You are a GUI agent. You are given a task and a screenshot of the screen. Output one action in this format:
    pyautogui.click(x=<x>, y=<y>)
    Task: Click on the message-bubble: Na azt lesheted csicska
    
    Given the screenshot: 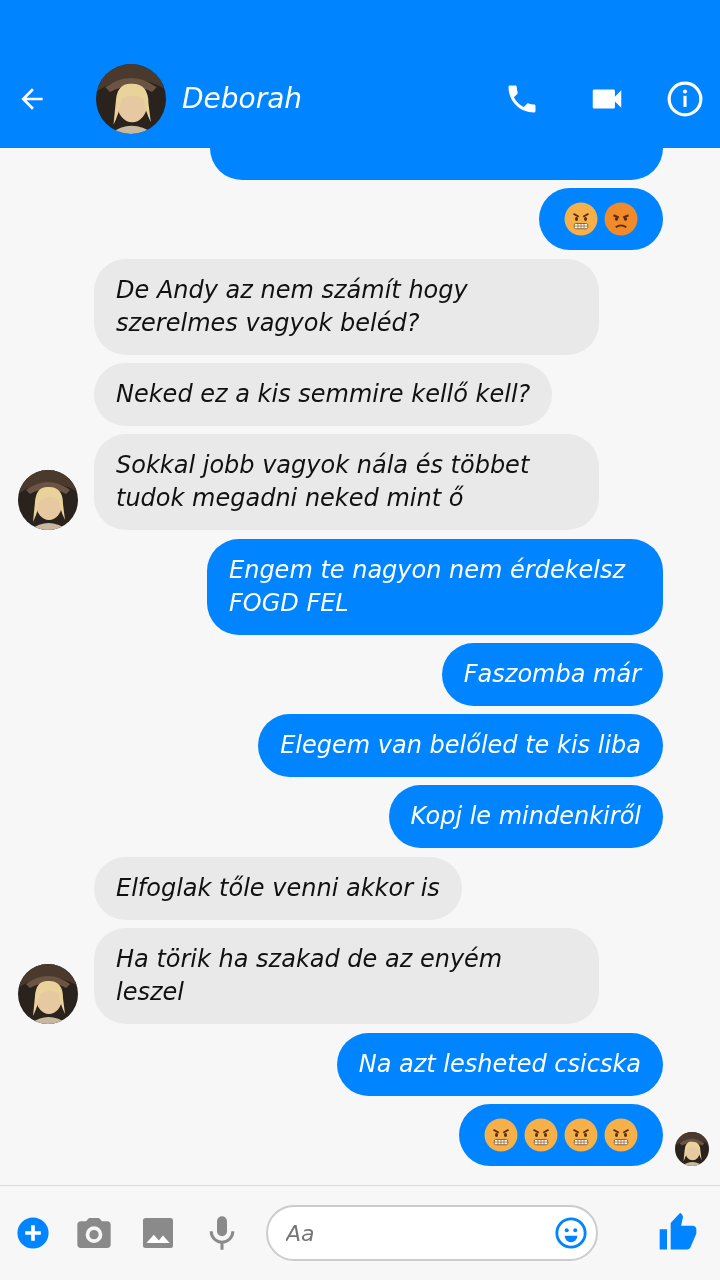 What is the action you would take?
    pyautogui.click(x=499, y=1064)
    